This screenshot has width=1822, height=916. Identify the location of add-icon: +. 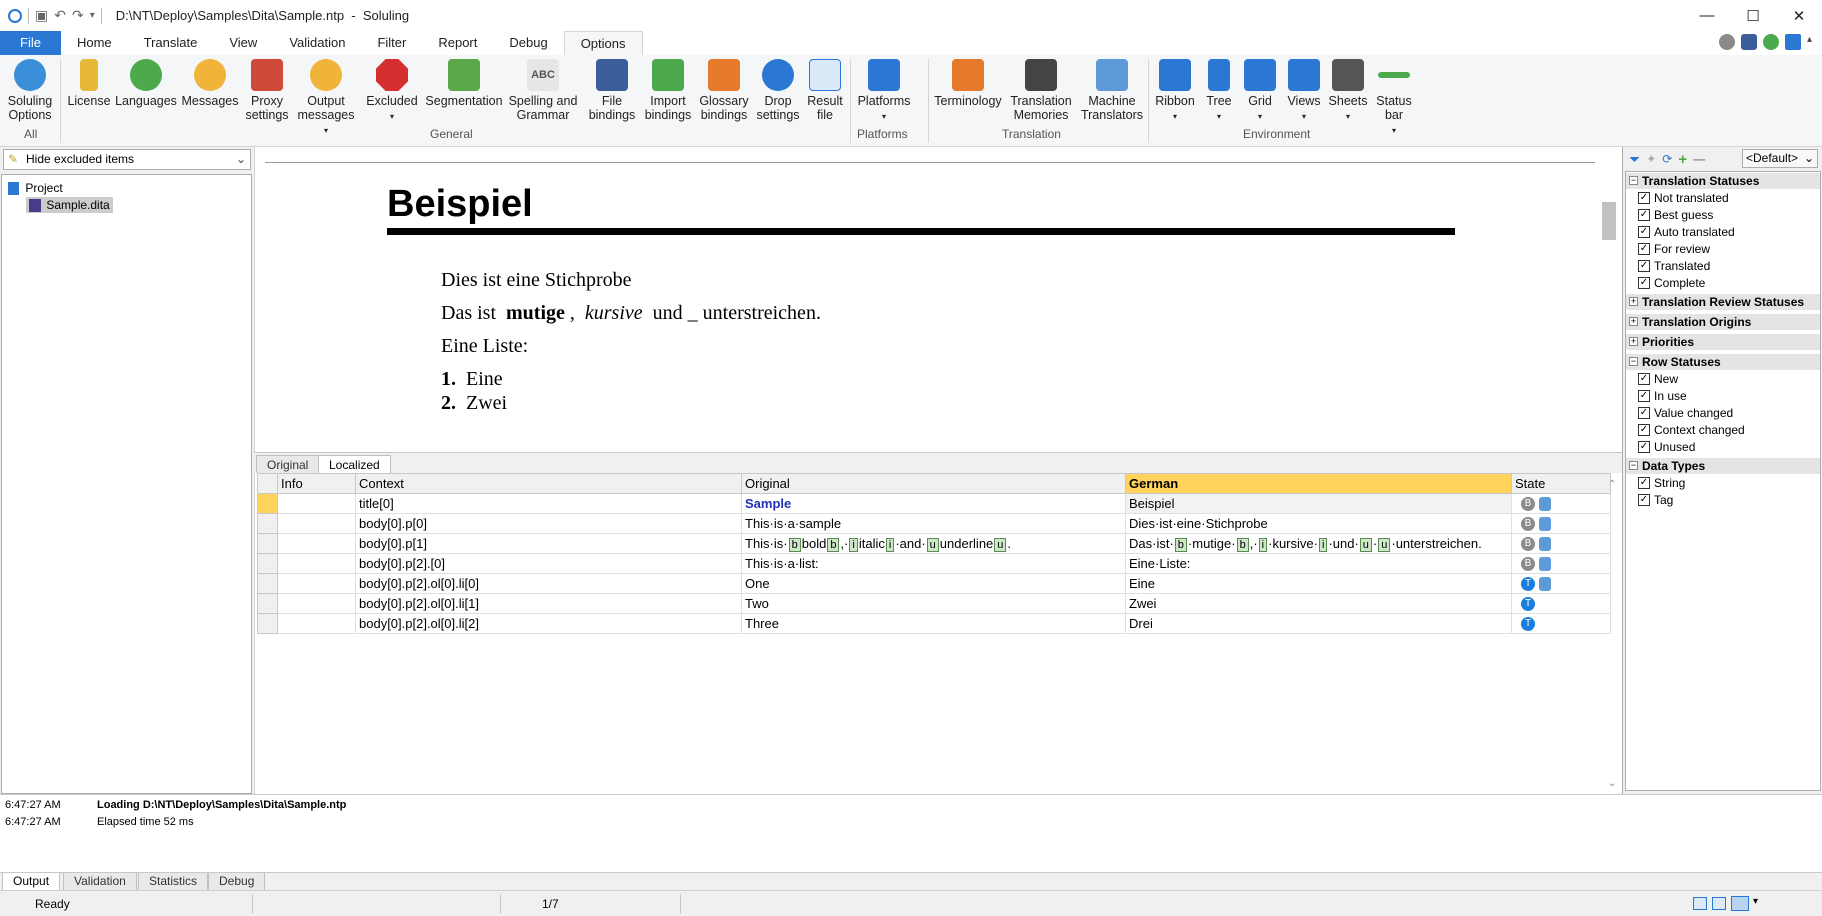
(1682, 159).